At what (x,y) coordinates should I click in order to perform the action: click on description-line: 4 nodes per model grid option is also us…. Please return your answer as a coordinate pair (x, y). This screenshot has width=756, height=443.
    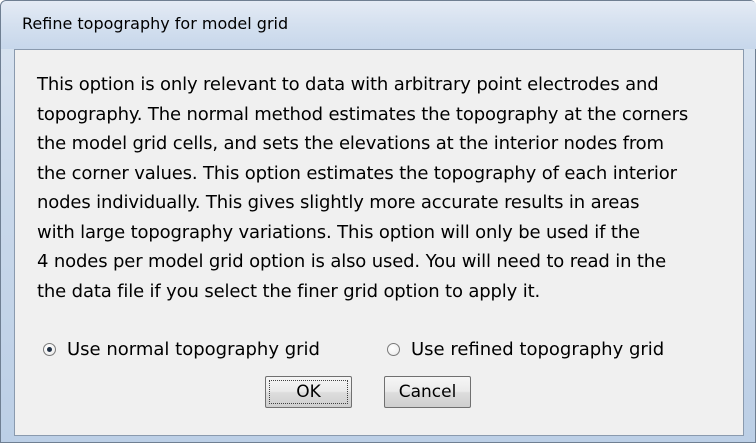
    Looking at the image, I should click on (351, 261).